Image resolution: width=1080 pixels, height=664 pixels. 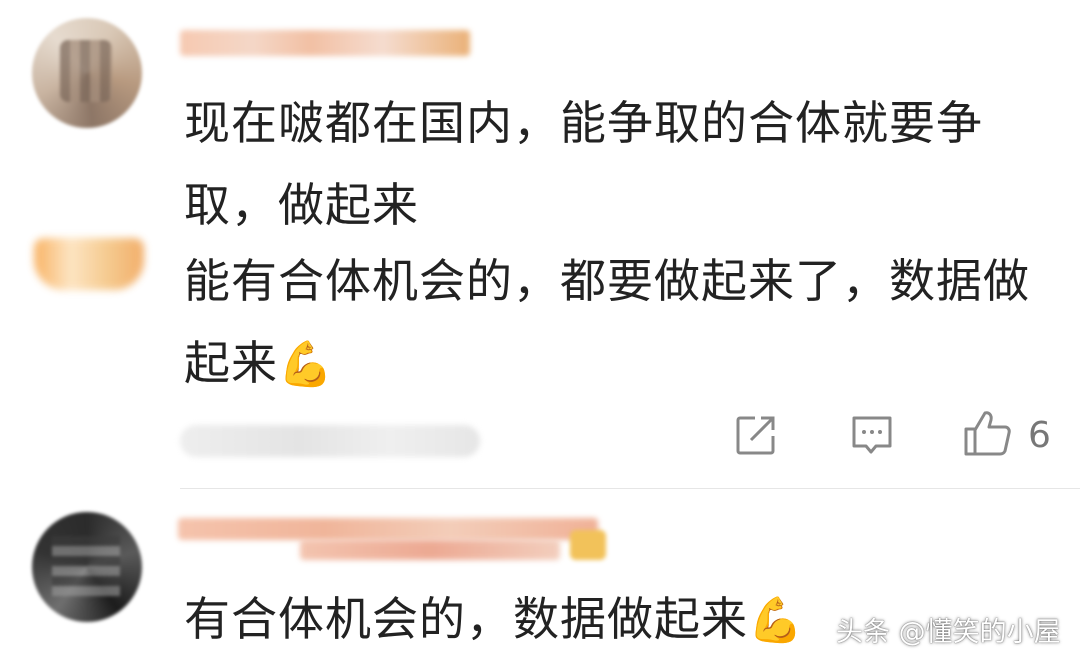 What do you see at coordinates (987, 433) in the screenshot?
I see `thumbs-up-icon` at bounding box center [987, 433].